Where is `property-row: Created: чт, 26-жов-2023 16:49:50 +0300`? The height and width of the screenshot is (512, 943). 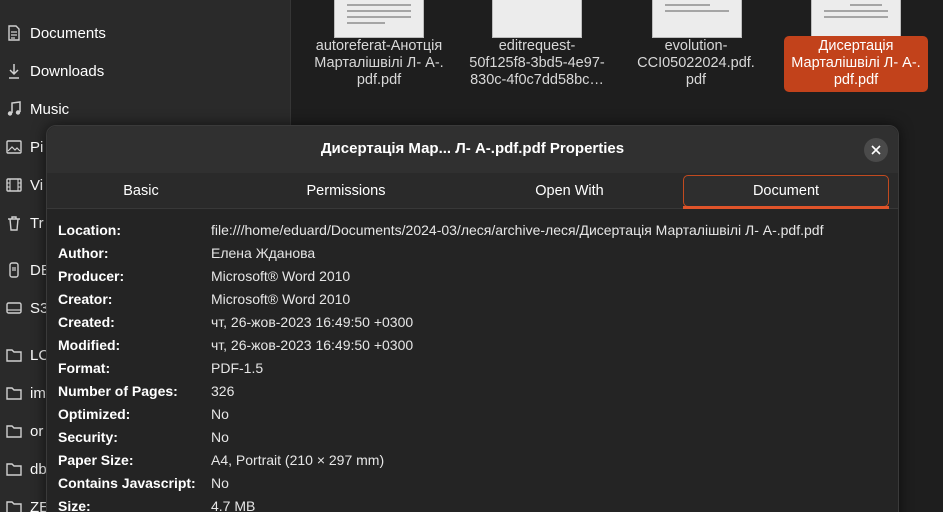 property-row: Created: чт, 26-жов-2023 16:49:50 +0300 is located at coordinates (472, 325).